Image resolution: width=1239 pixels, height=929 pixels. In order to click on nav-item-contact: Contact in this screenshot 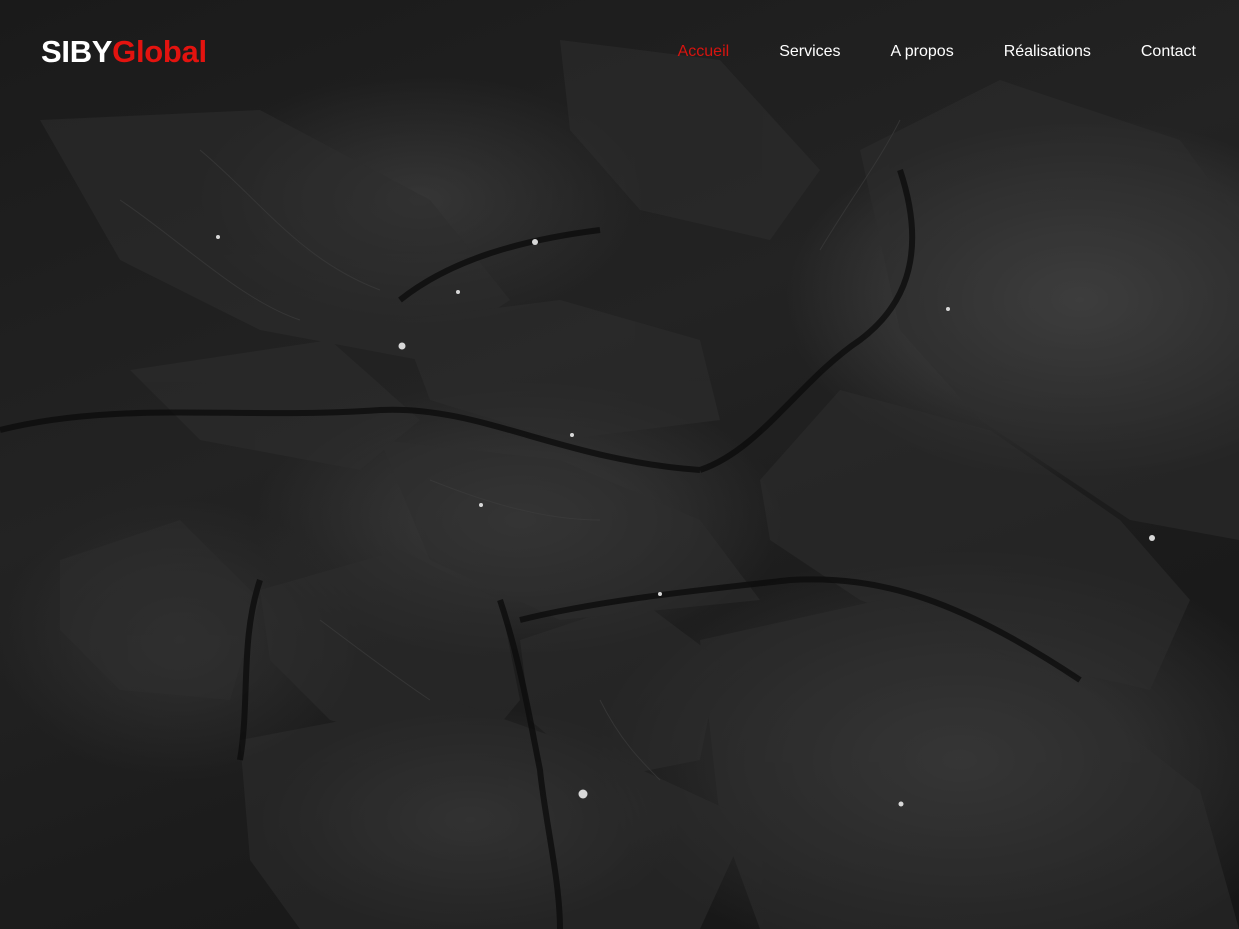, I will do `click(1168, 52)`.